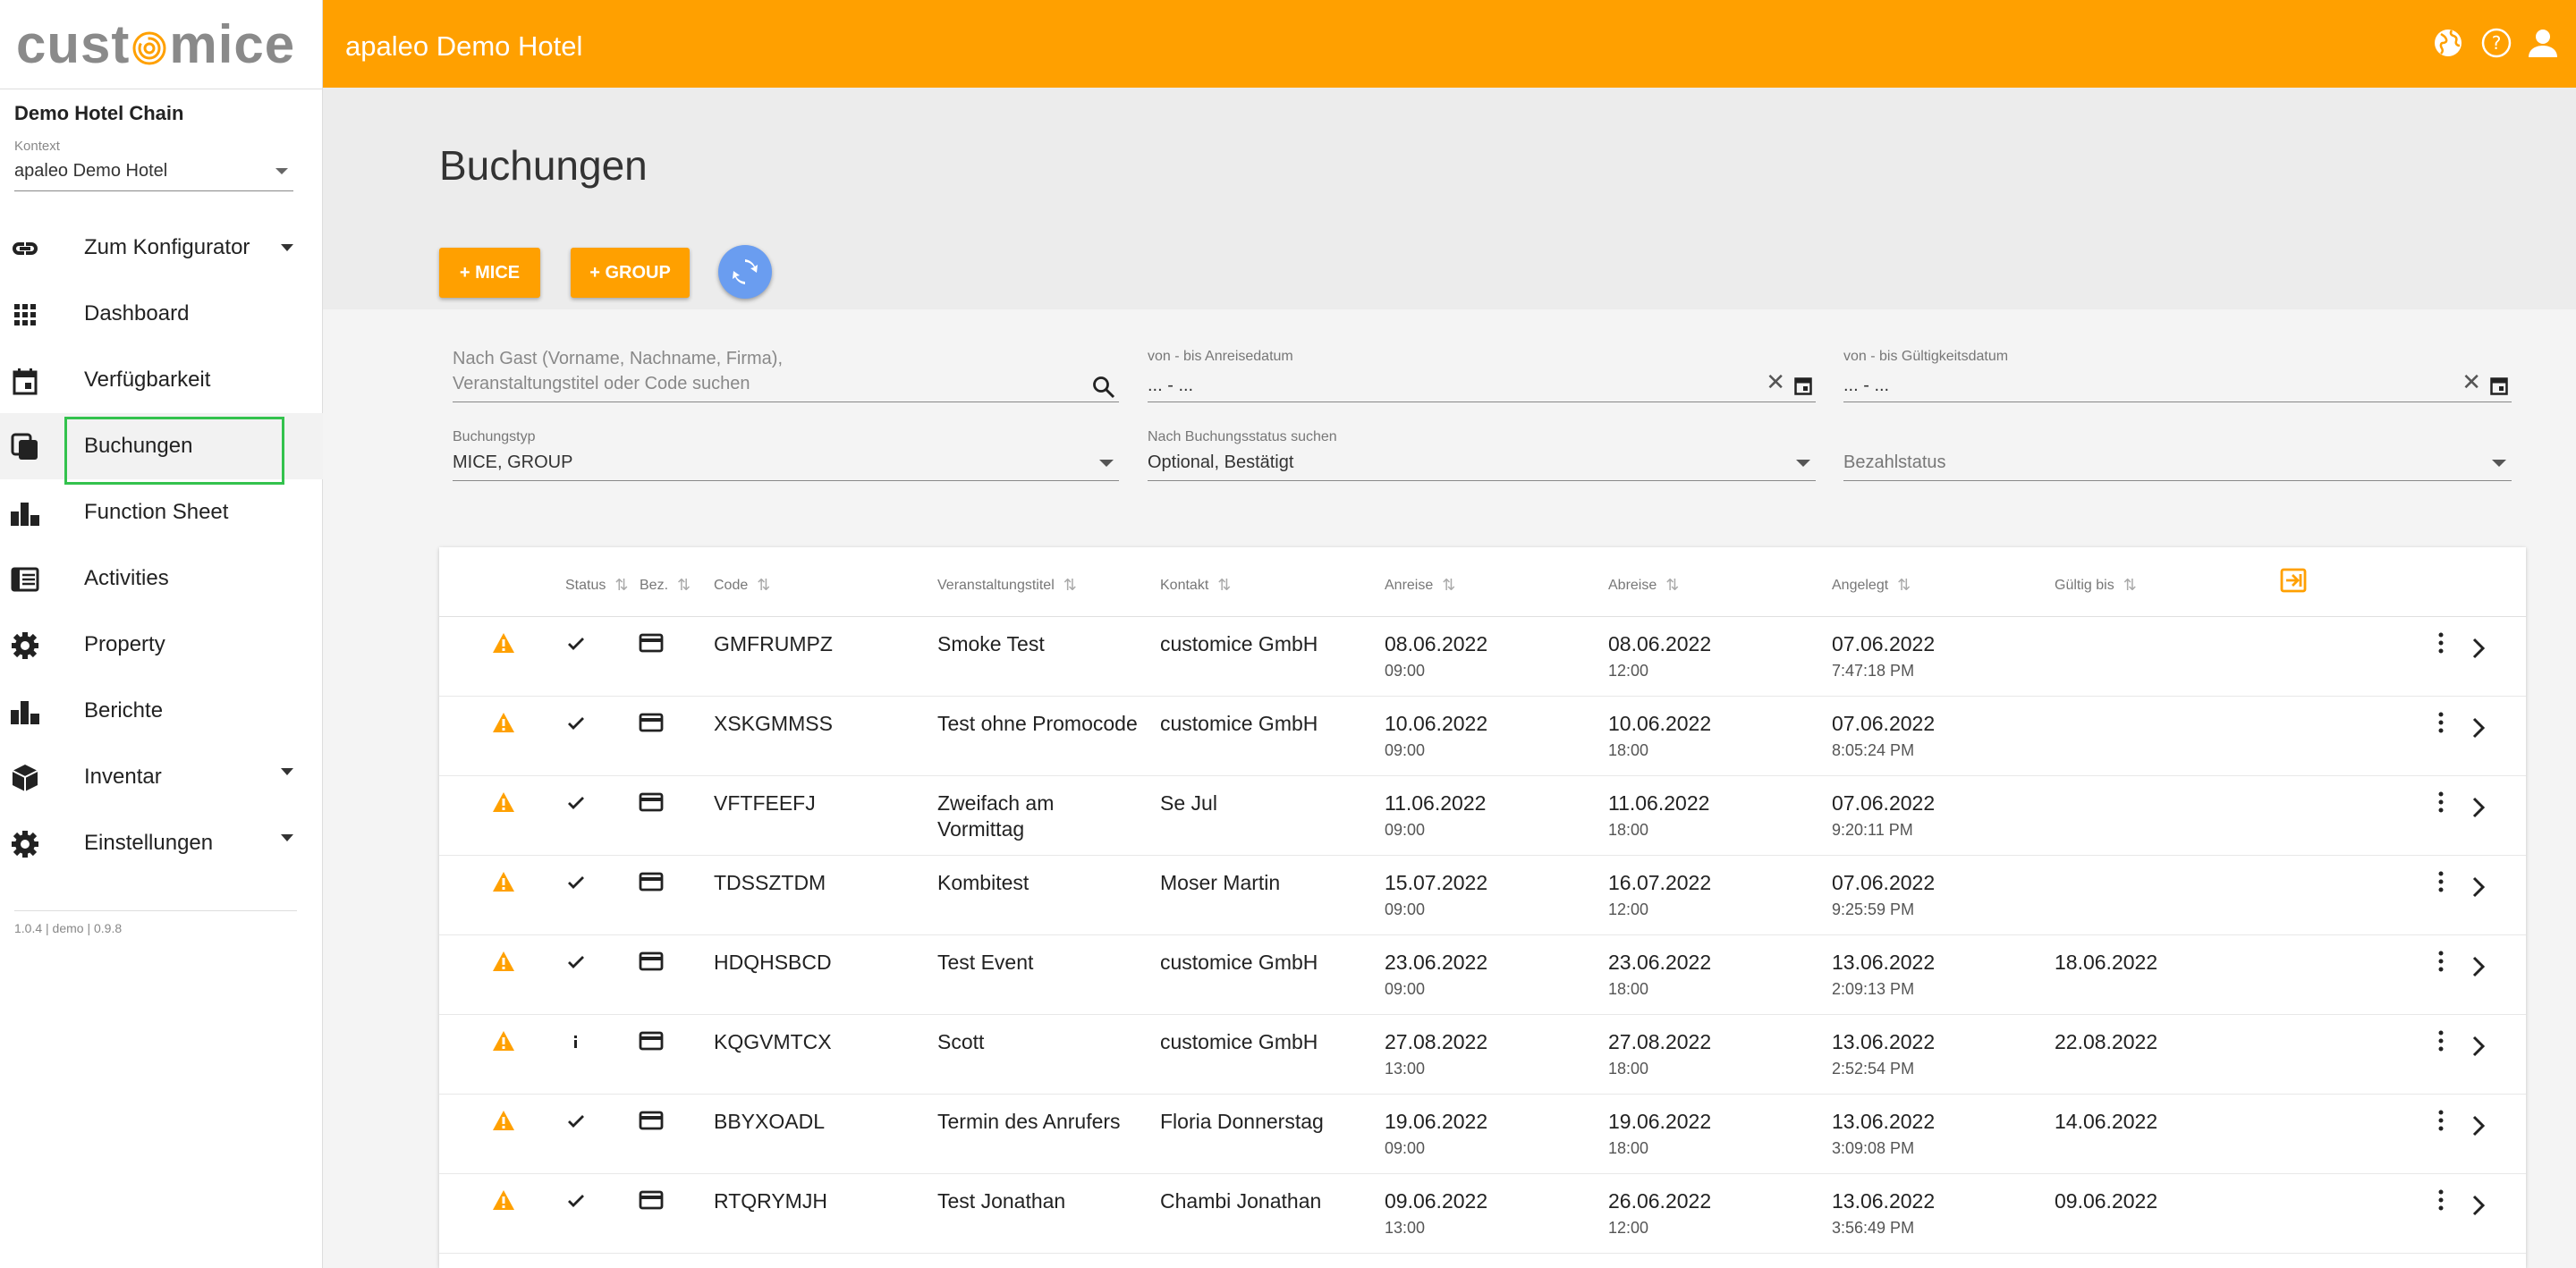 The height and width of the screenshot is (1268, 2576). I want to click on created-time: 2:52:54 PM, so click(1873, 1069).